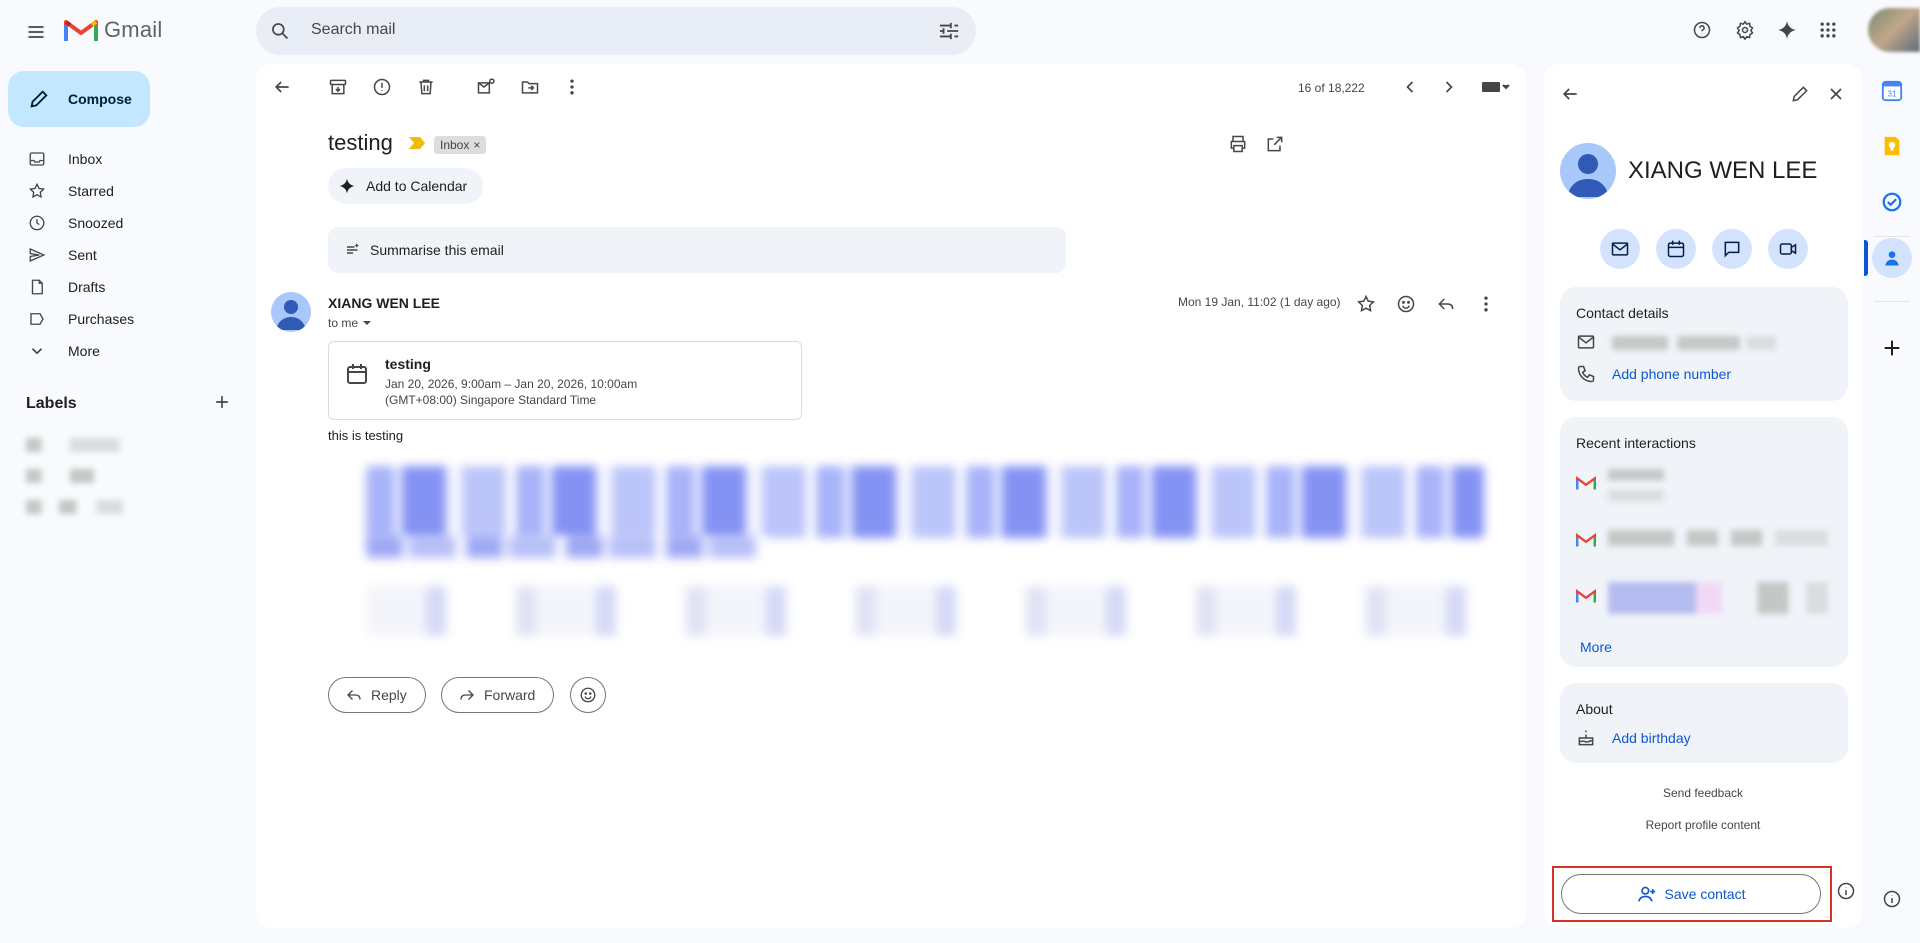 This screenshot has width=1920, height=943. I want to click on add-reaction-button, so click(1406, 304).